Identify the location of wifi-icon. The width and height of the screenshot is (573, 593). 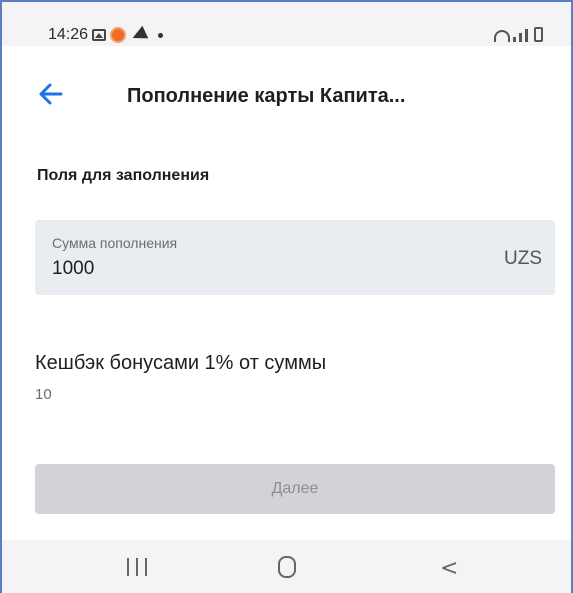
(502, 36).